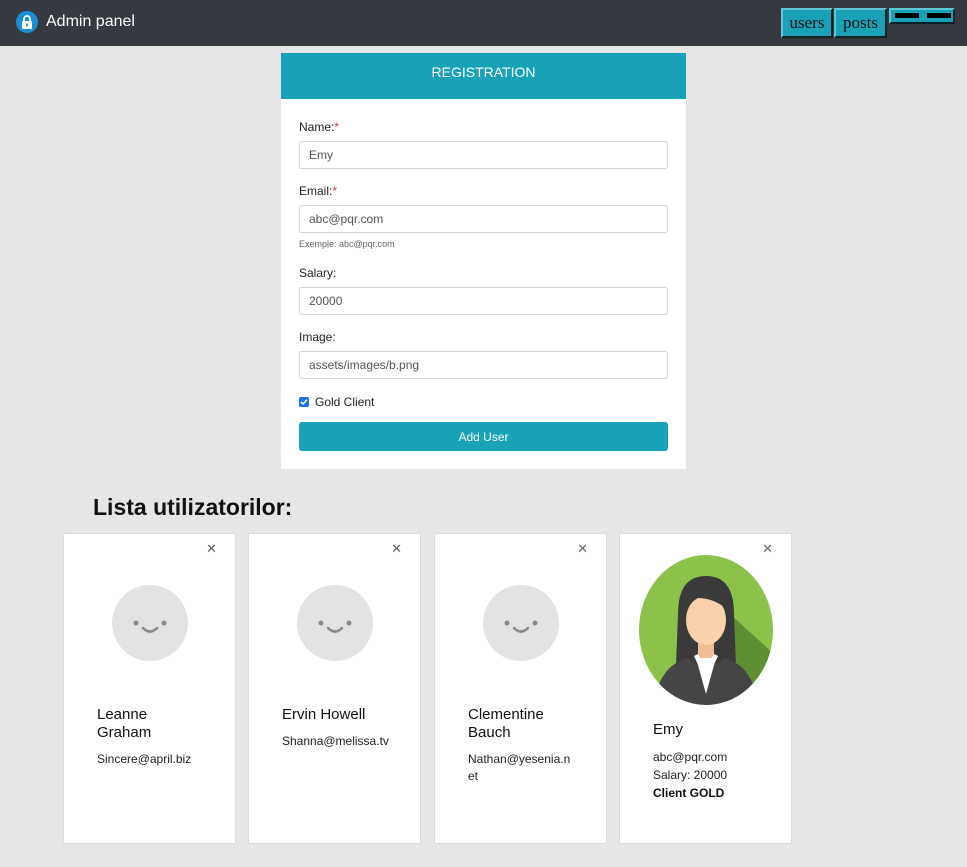 The height and width of the screenshot is (867, 967). What do you see at coordinates (506, 723) in the screenshot?
I see `user-name: Clementine Bauch` at bounding box center [506, 723].